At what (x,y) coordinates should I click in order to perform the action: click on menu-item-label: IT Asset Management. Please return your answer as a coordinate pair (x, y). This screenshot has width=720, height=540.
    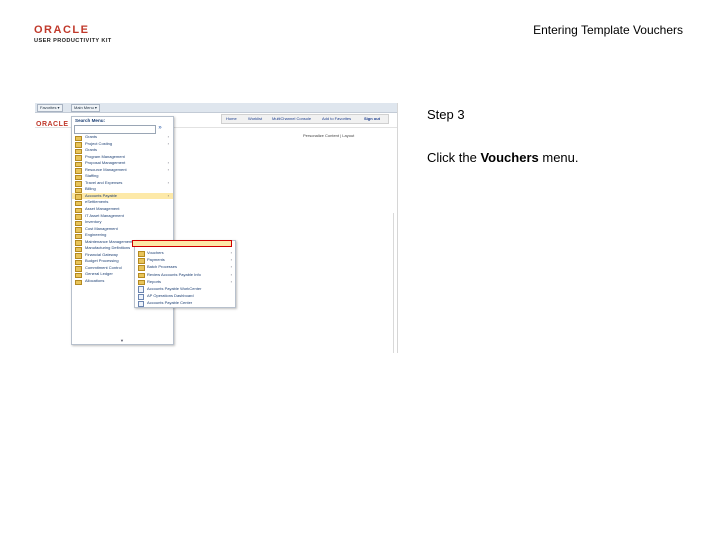
    Looking at the image, I should click on (104, 215).